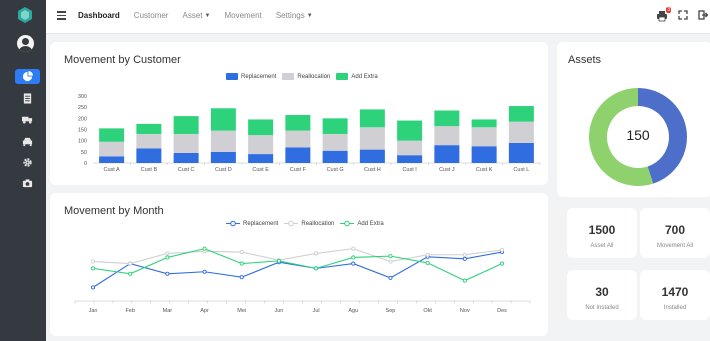 The image size is (710, 341). What do you see at coordinates (82, 97) in the screenshot?
I see `y-tick-label: 300` at bounding box center [82, 97].